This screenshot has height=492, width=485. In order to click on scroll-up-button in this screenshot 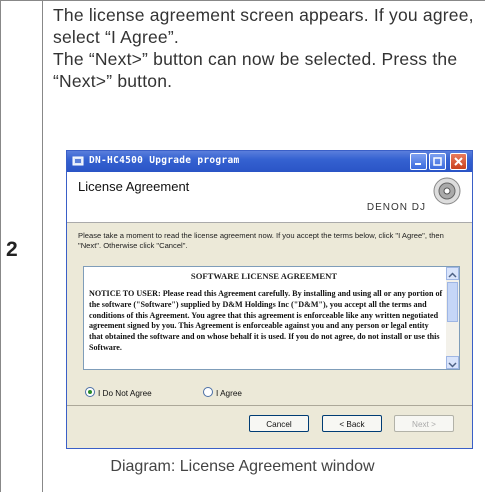, I will do `click(452, 273)`.